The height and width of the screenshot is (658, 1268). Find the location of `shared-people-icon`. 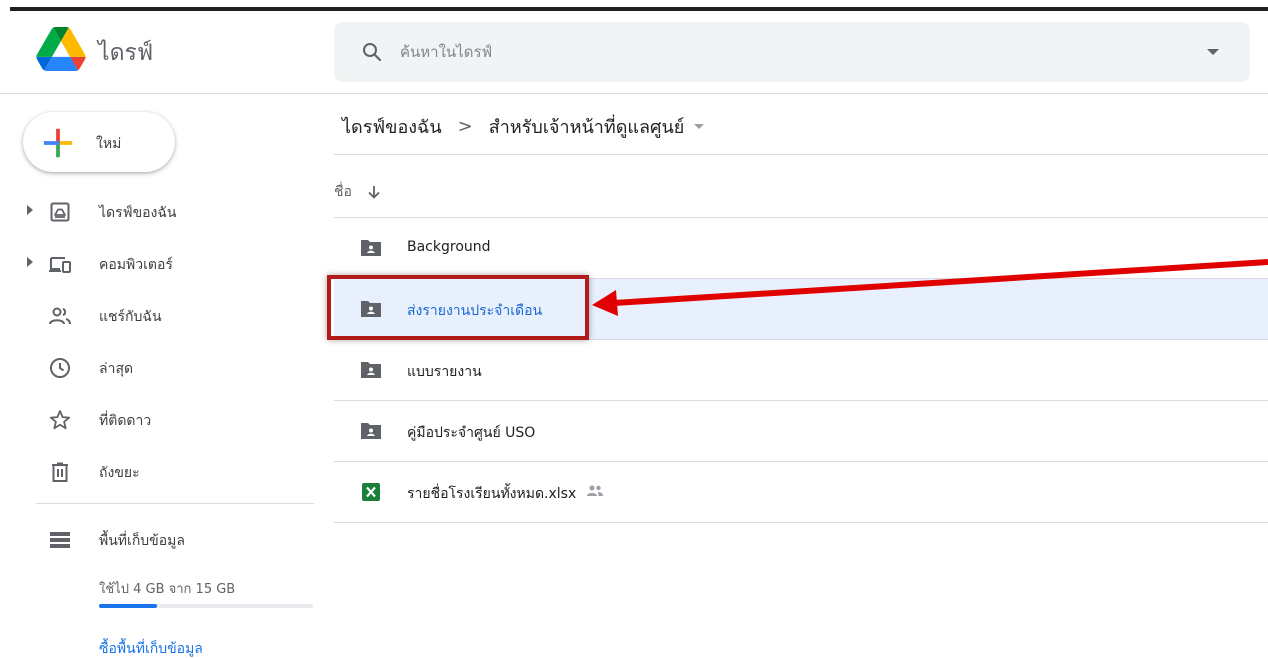

shared-people-icon is located at coordinates (595, 490).